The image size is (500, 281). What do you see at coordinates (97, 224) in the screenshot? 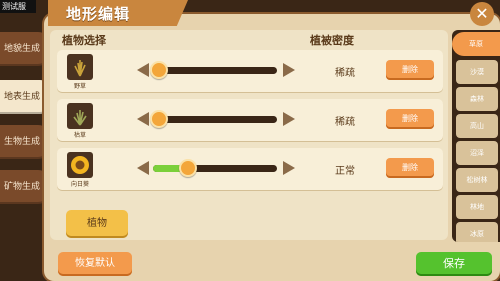
I see `add-plant-button: 植物` at bounding box center [97, 224].